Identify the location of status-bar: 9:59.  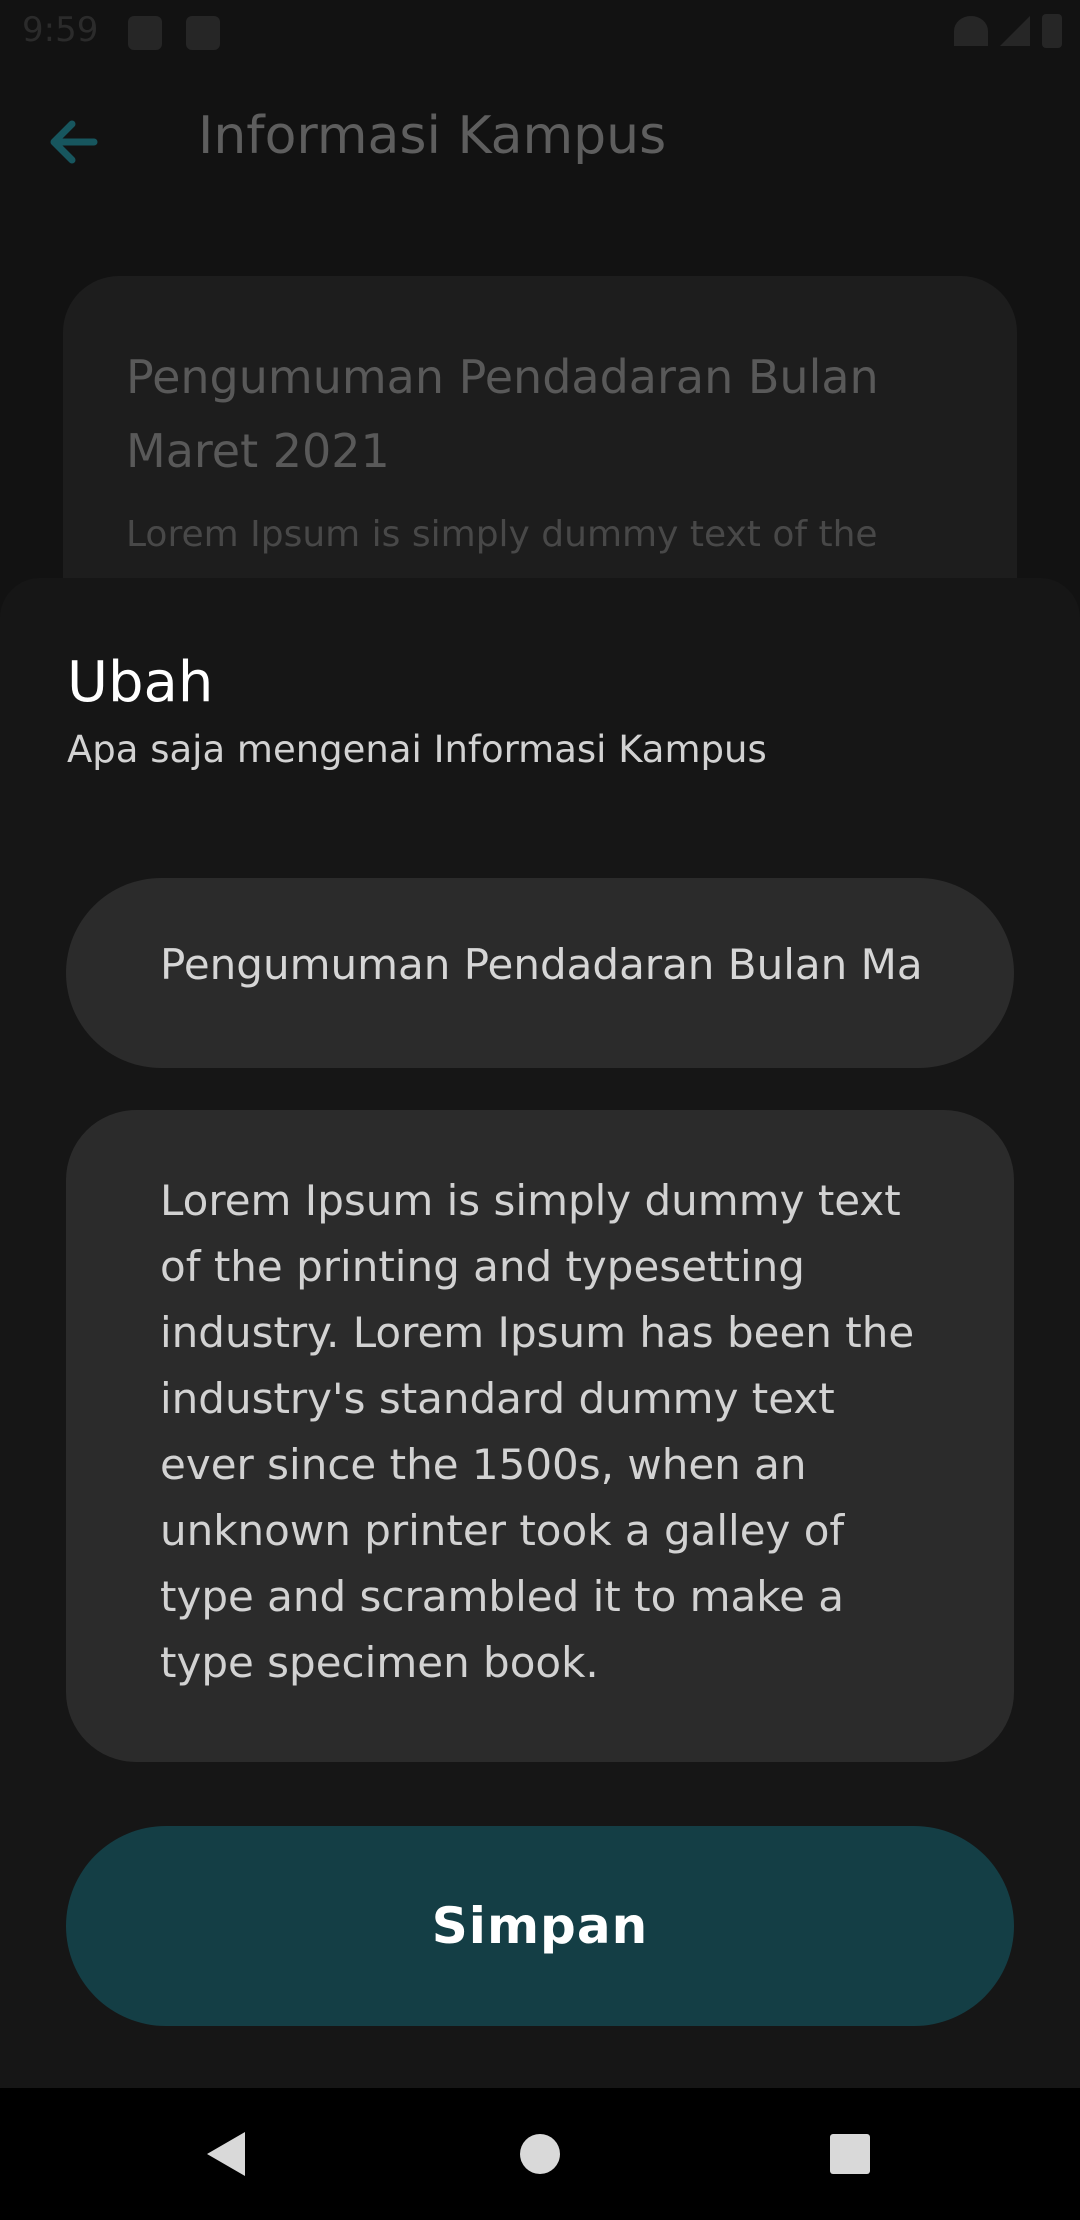
(540, 33).